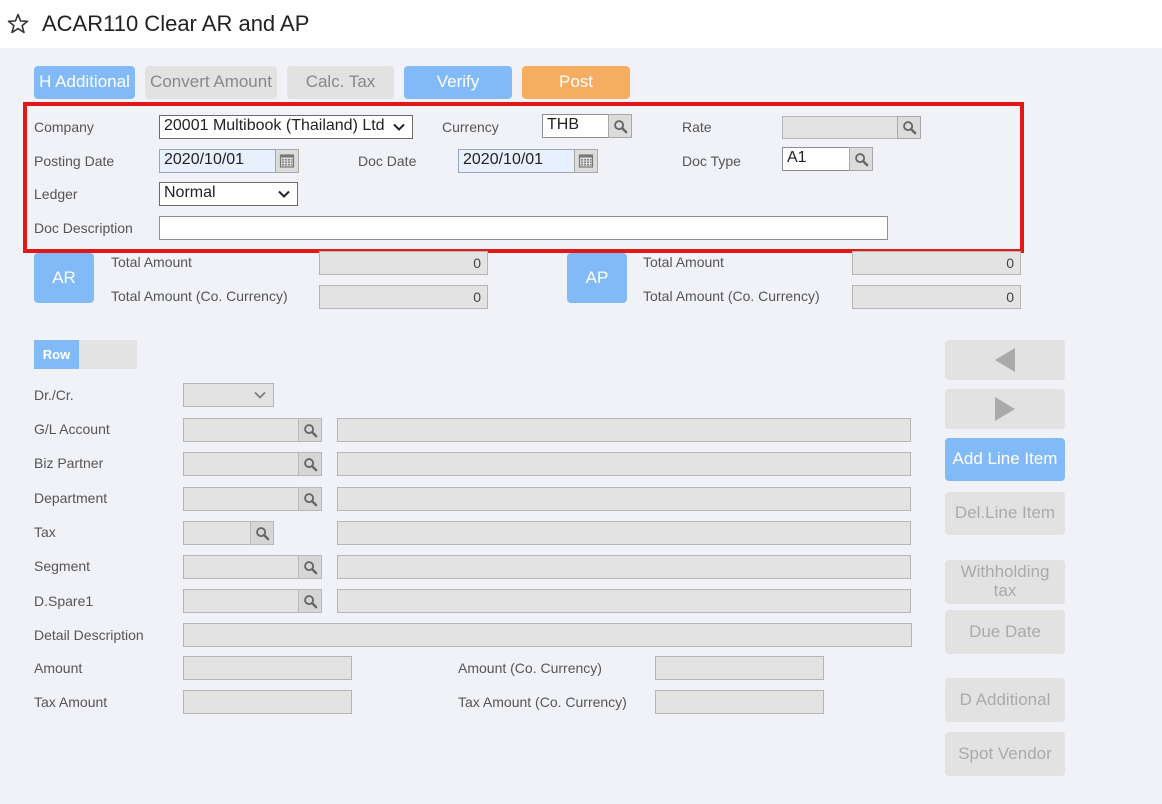 The height and width of the screenshot is (804, 1162). What do you see at coordinates (211, 82) in the screenshot?
I see `convert-amount-button: Convert Amount` at bounding box center [211, 82].